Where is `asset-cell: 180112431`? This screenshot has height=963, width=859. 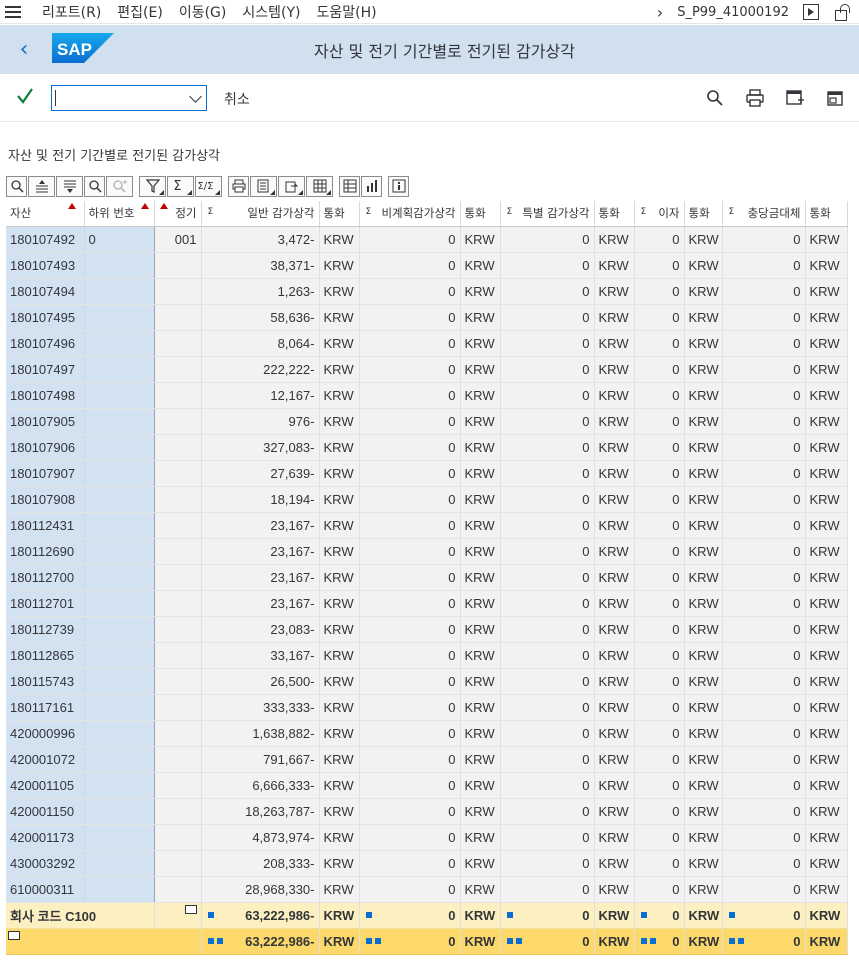
asset-cell: 180112431 is located at coordinates (45, 525).